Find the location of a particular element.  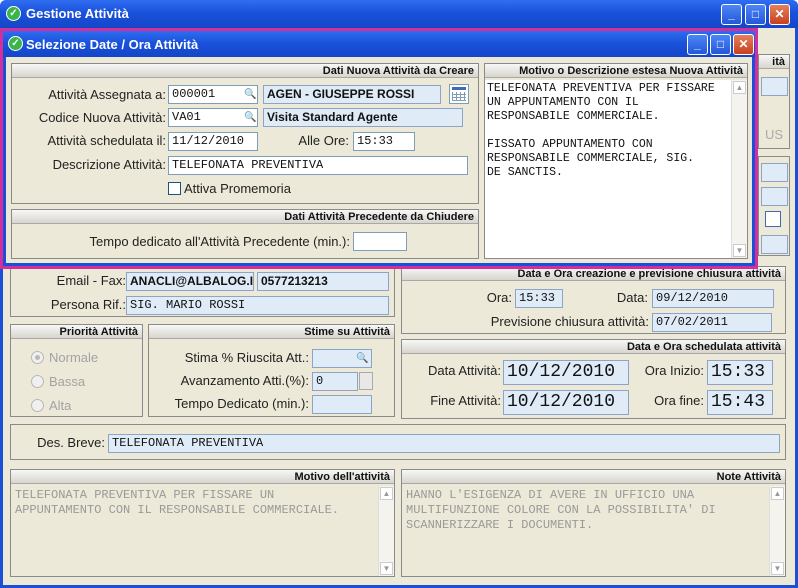

hidden-panel-mid is located at coordinates (774, 206).